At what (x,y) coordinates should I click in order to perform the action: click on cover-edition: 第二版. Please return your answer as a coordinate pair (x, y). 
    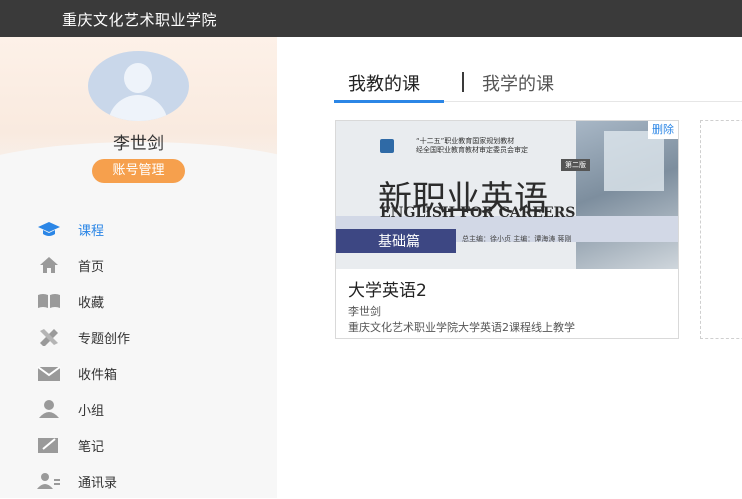
    Looking at the image, I should click on (575, 165).